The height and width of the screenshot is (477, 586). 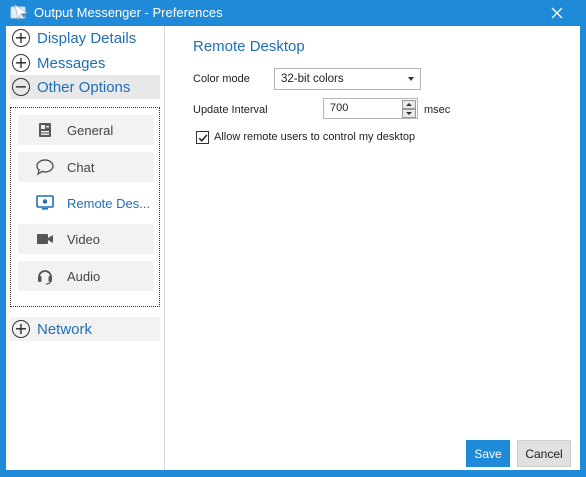 I want to click on update-interval-unit: msec, so click(x=437, y=110).